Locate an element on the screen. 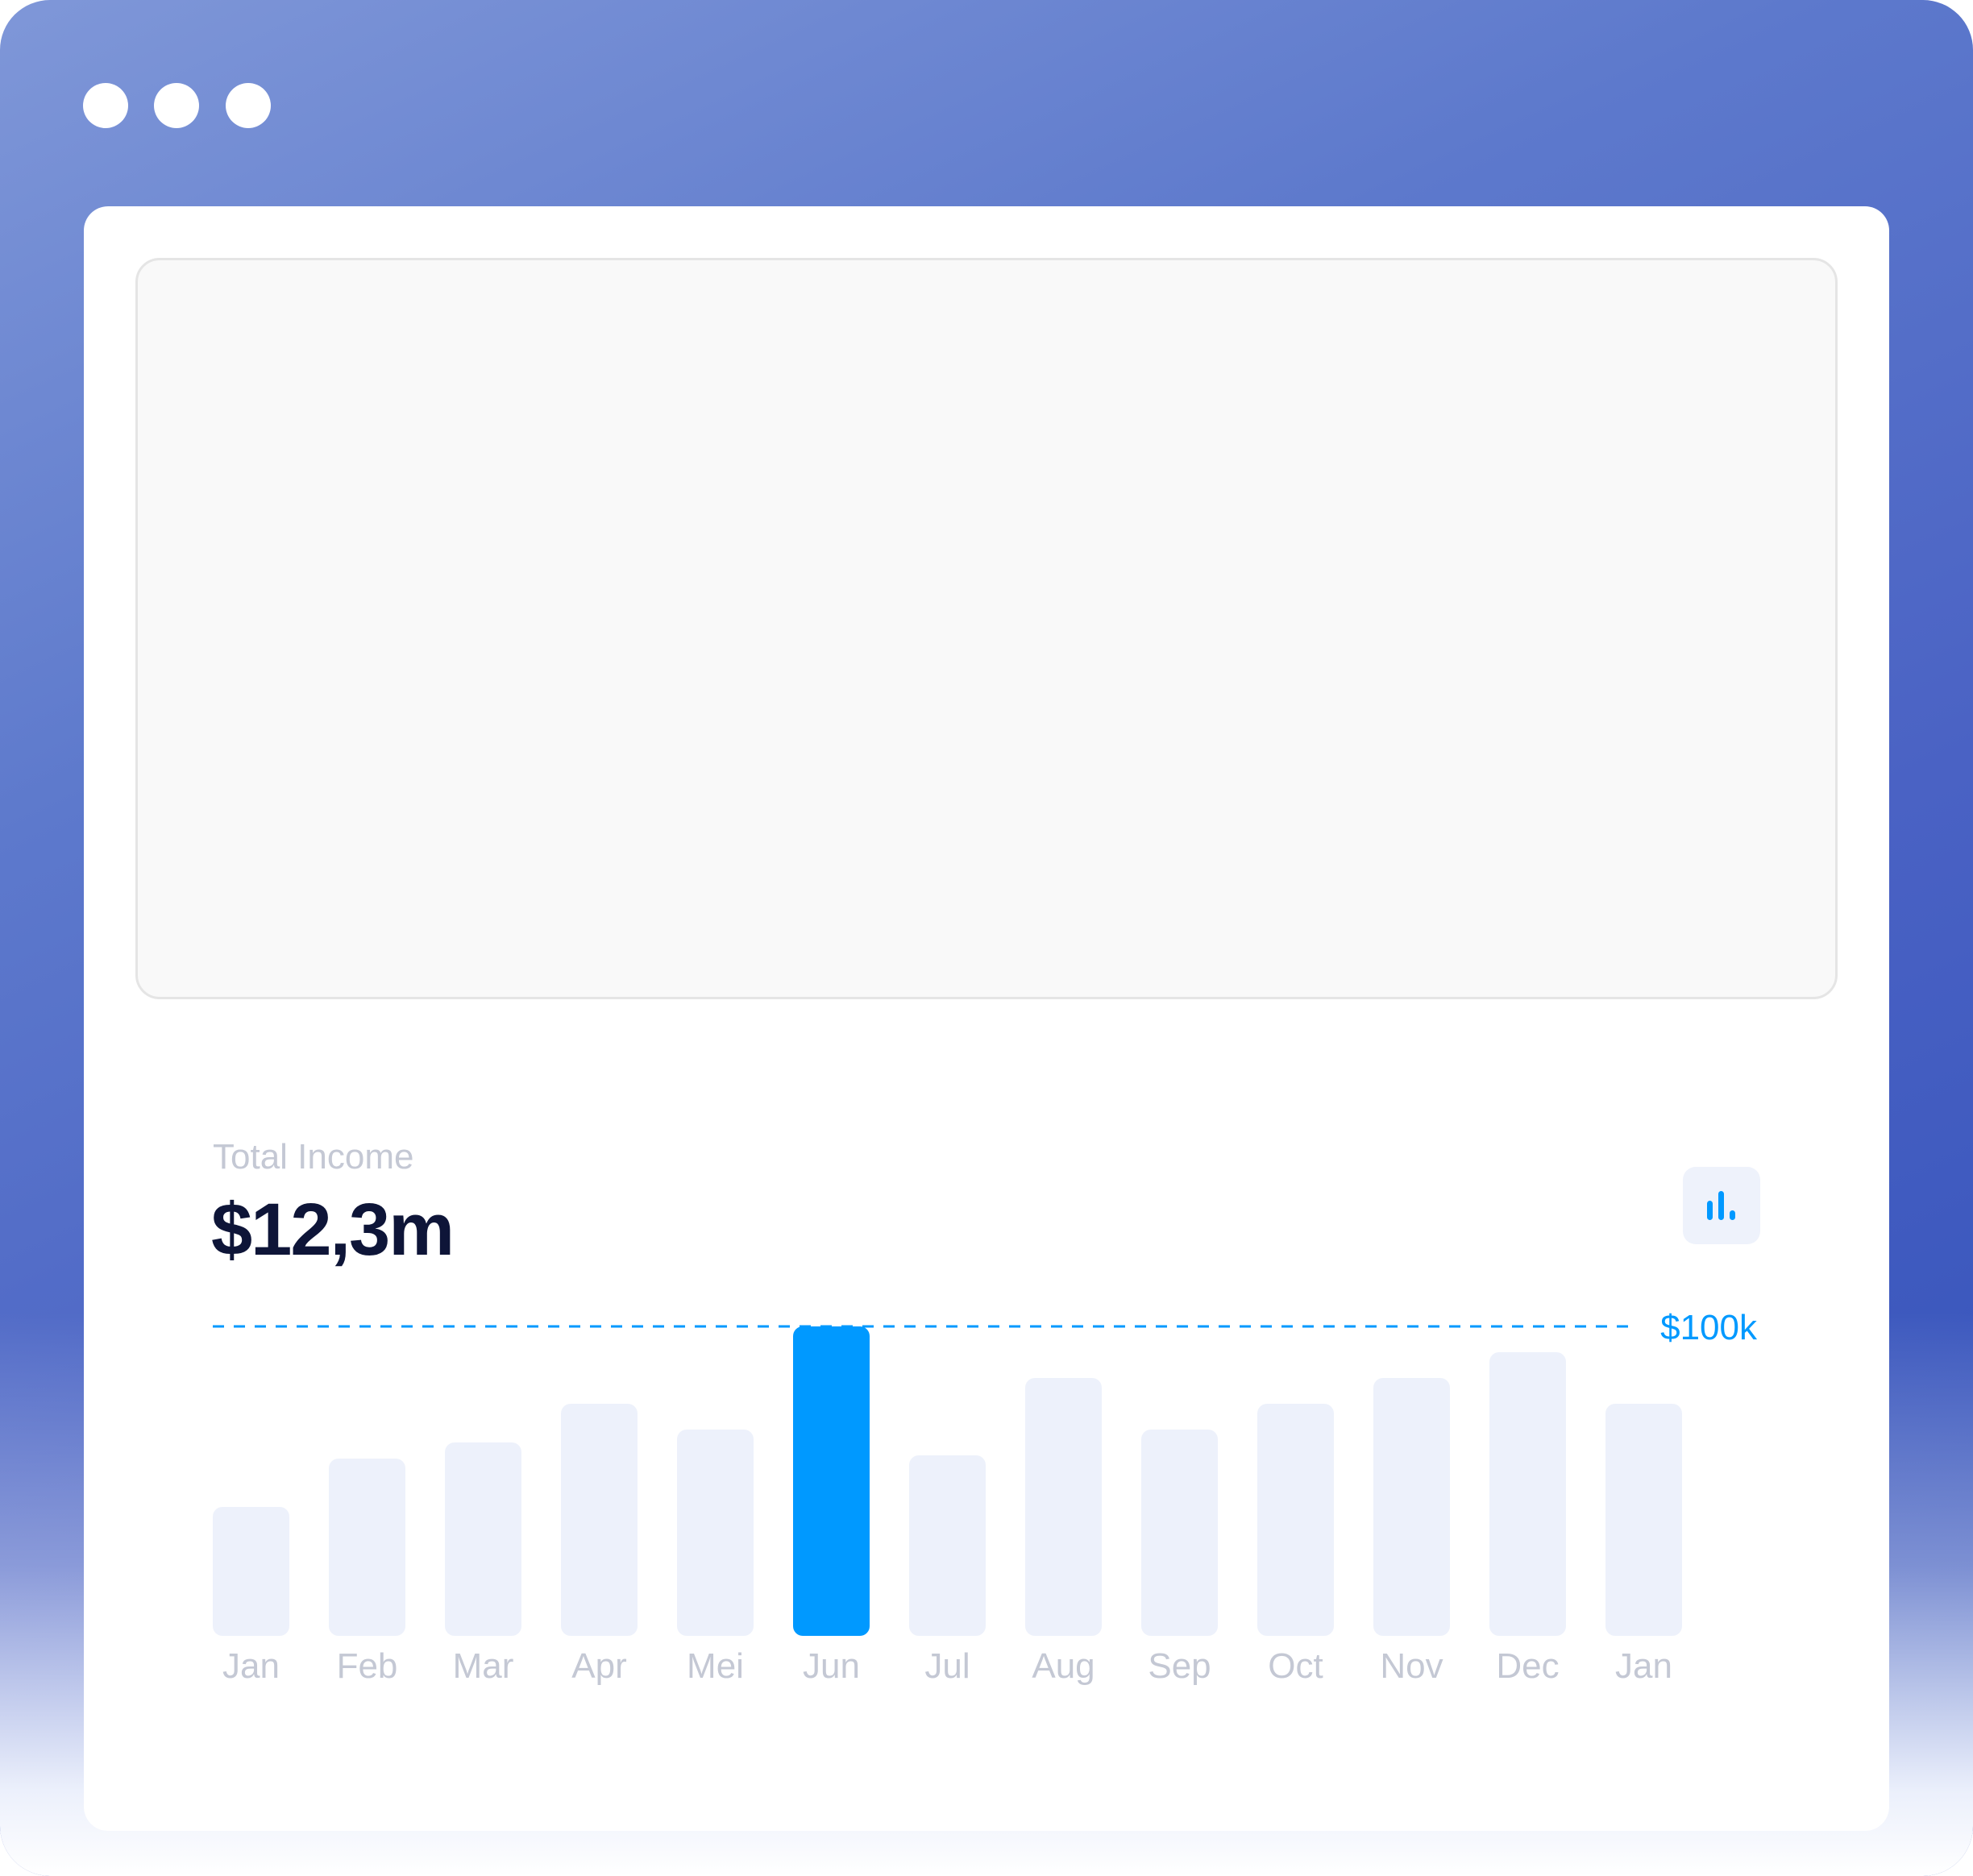 The width and height of the screenshot is (1973, 1876). x-tick-label: Jun is located at coordinates (831, 1666).